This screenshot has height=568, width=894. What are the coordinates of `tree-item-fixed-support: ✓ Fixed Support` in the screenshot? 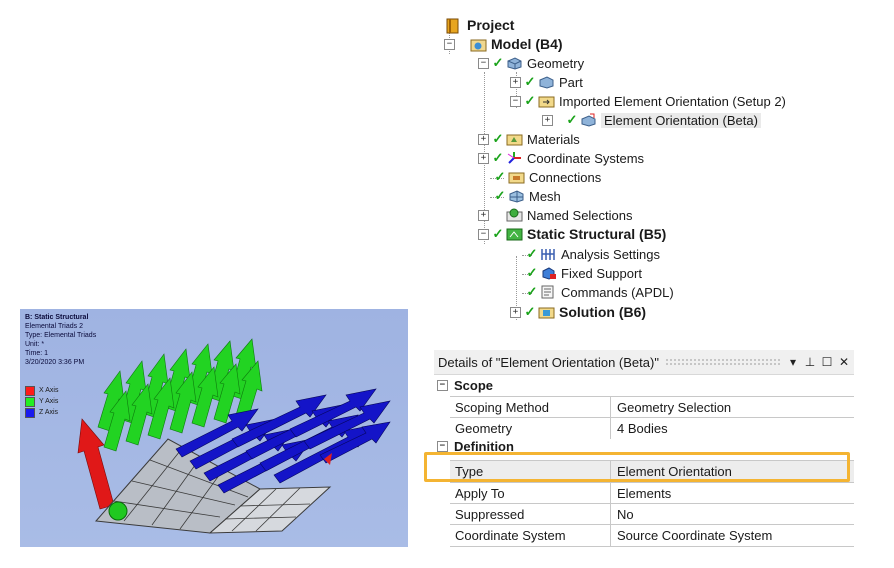 It's located at (584, 273).